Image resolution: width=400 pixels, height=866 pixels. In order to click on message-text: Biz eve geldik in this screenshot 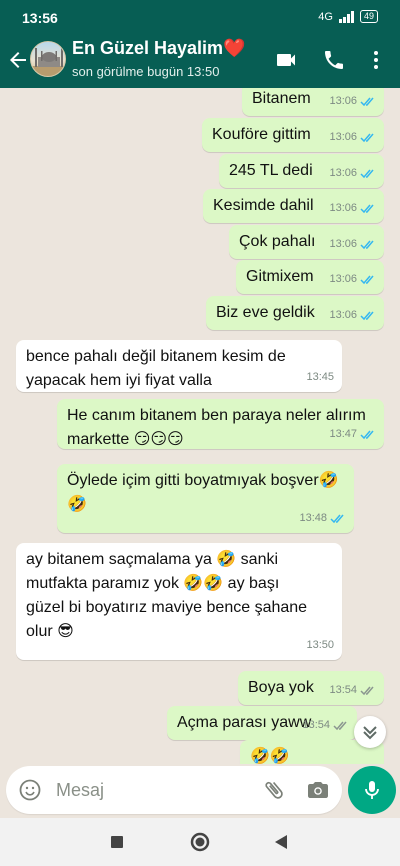, I will do `click(265, 313)`.